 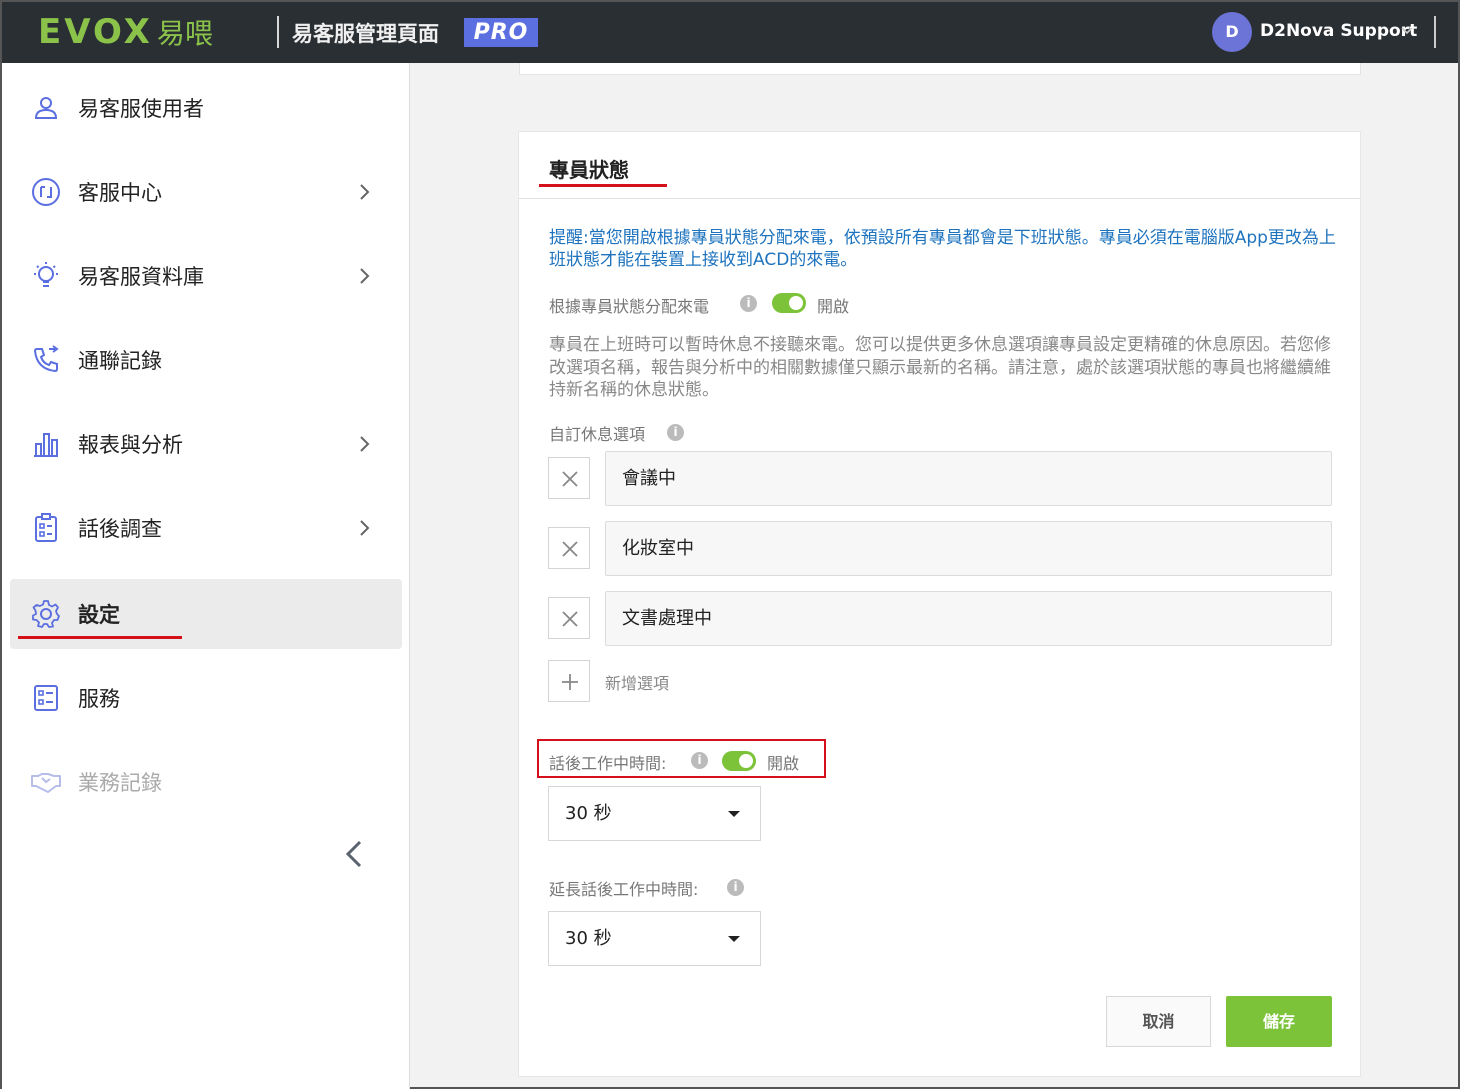 I want to click on sidebar-item-call-center: 客服中心, so click(x=206, y=192).